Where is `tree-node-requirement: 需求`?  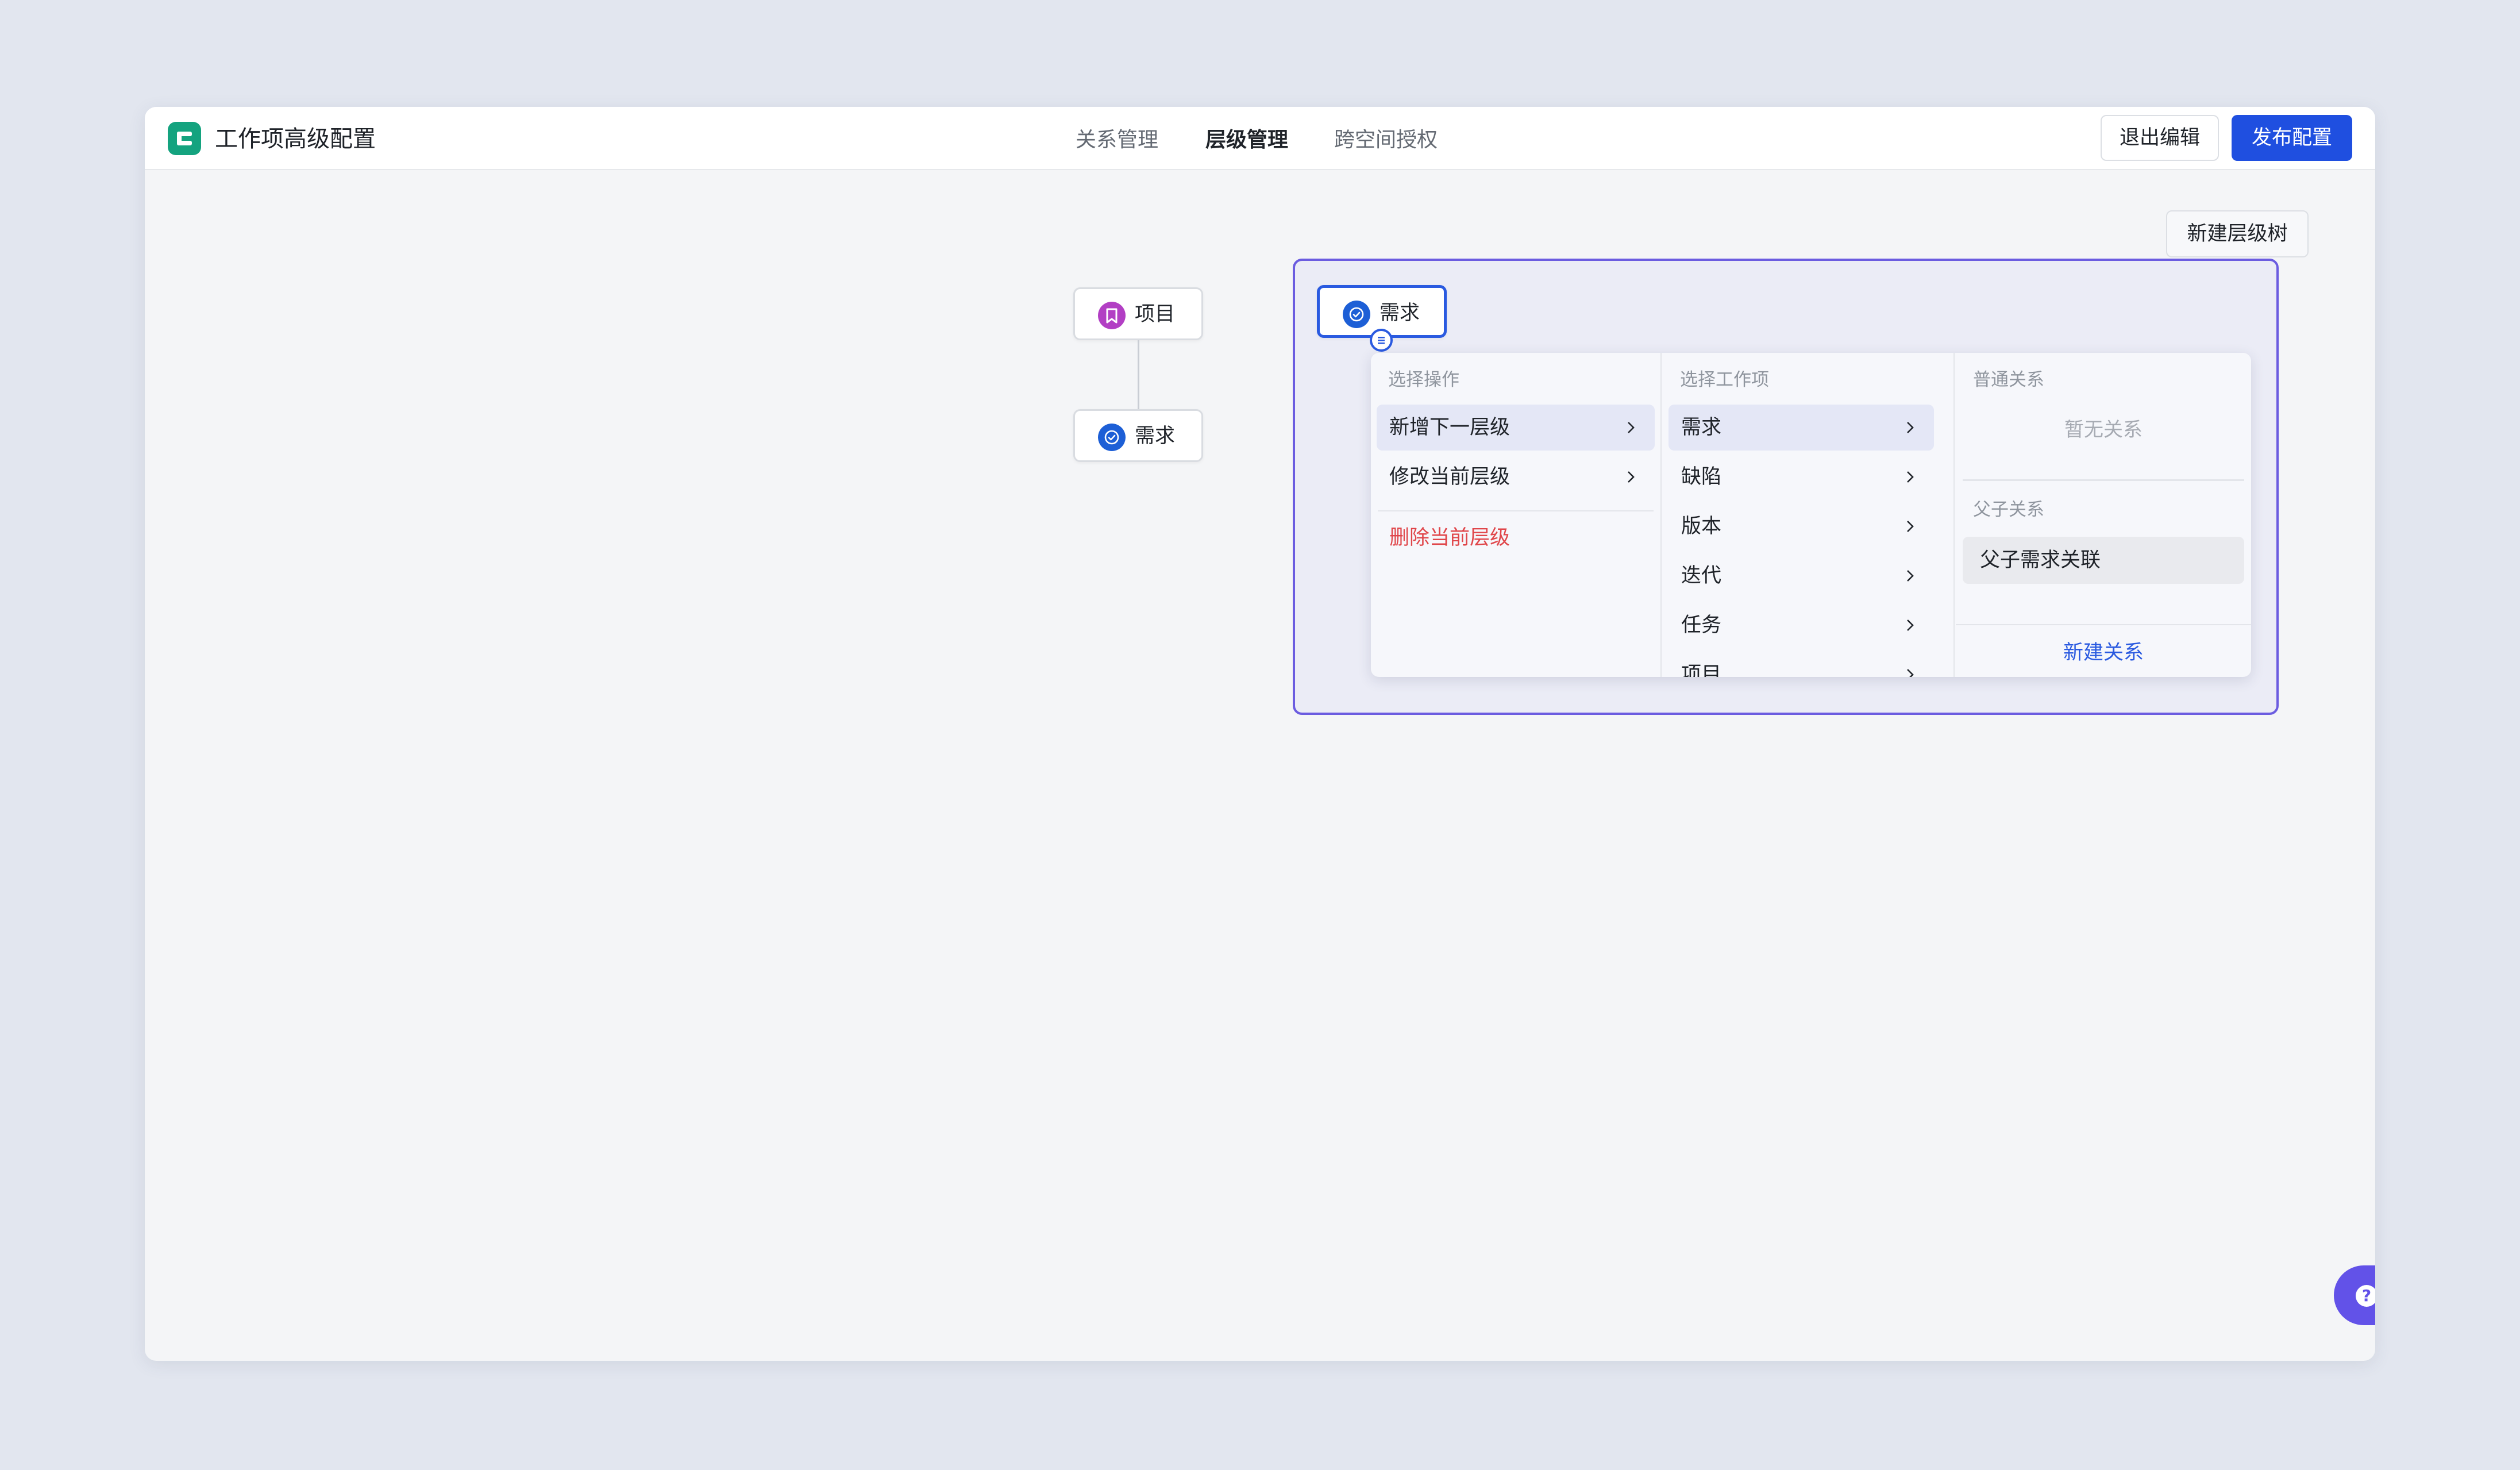 tree-node-requirement: 需求 is located at coordinates (1138, 435).